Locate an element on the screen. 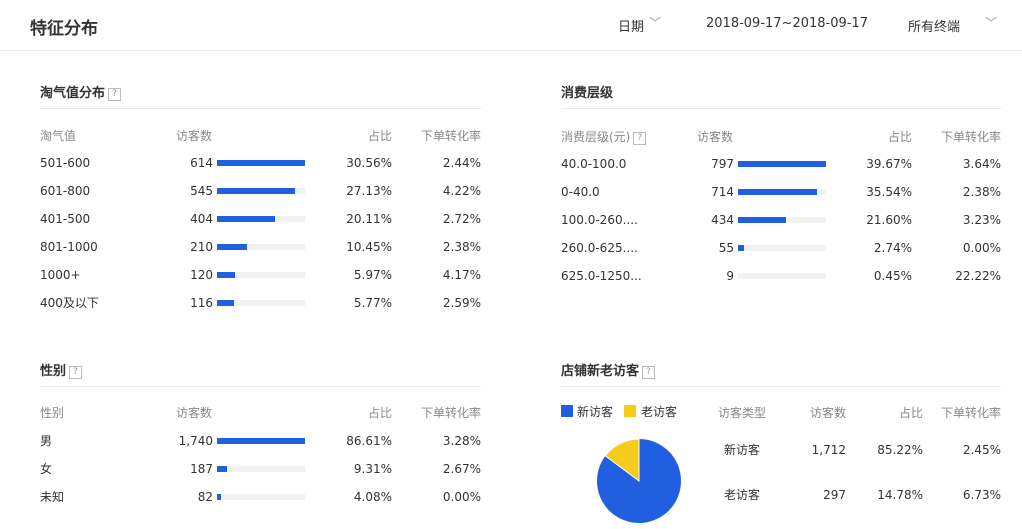  panel-title: 性别? is located at coordinates (61, 369).